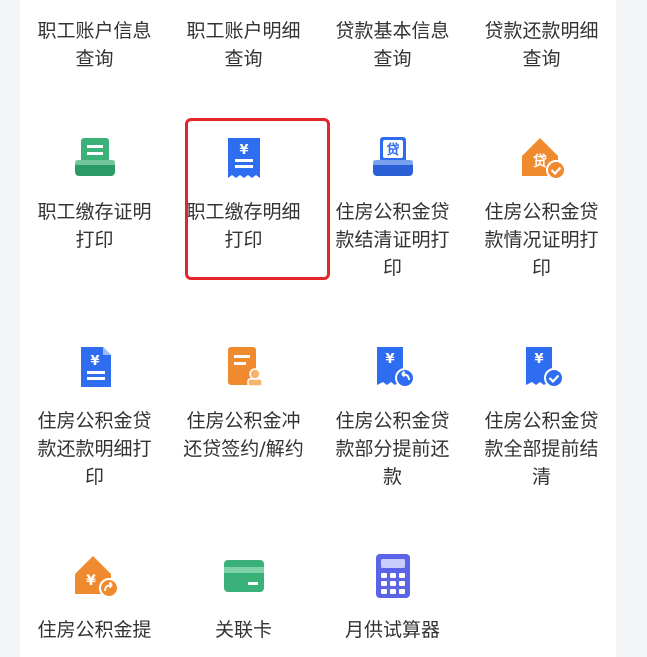 This screenshot has width=647, height=657. I want to click on loan-printer-icon: 贷, so click(393, 158).